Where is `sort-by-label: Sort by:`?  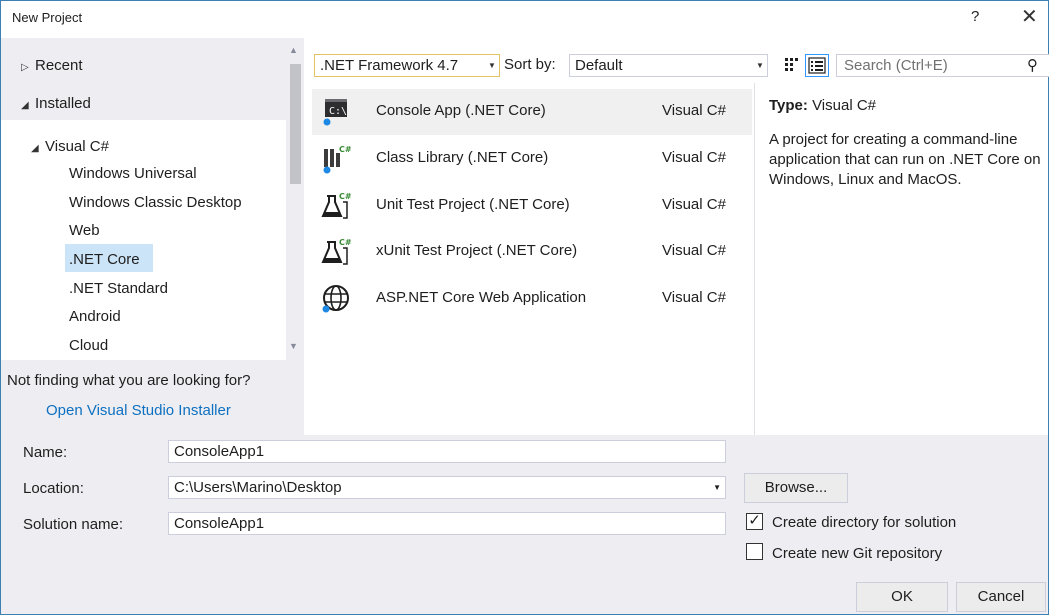 sort-by-label: Sort by: is located at coordinates (530, 64).